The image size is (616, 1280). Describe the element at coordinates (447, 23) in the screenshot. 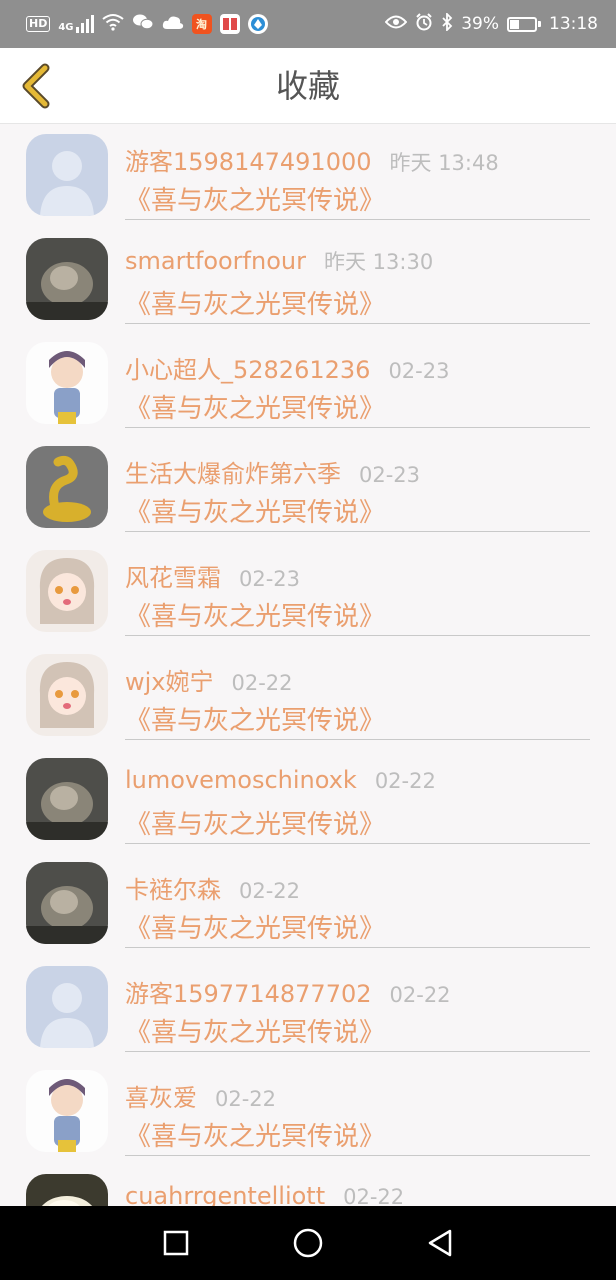

I see `bluetooth-icon` at that location.